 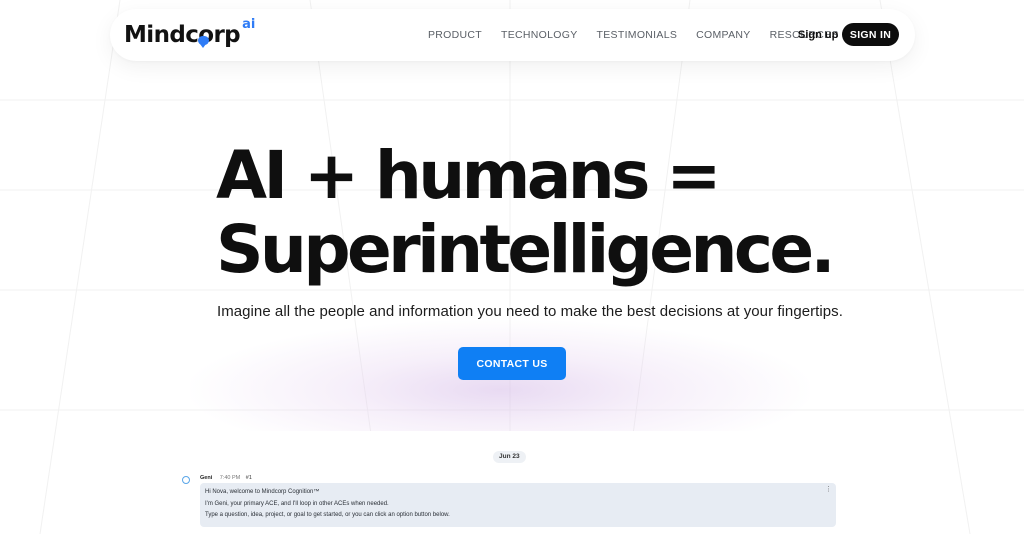 I want to click on contact-us-button: CONTACT US, so click(x=512, y=363).